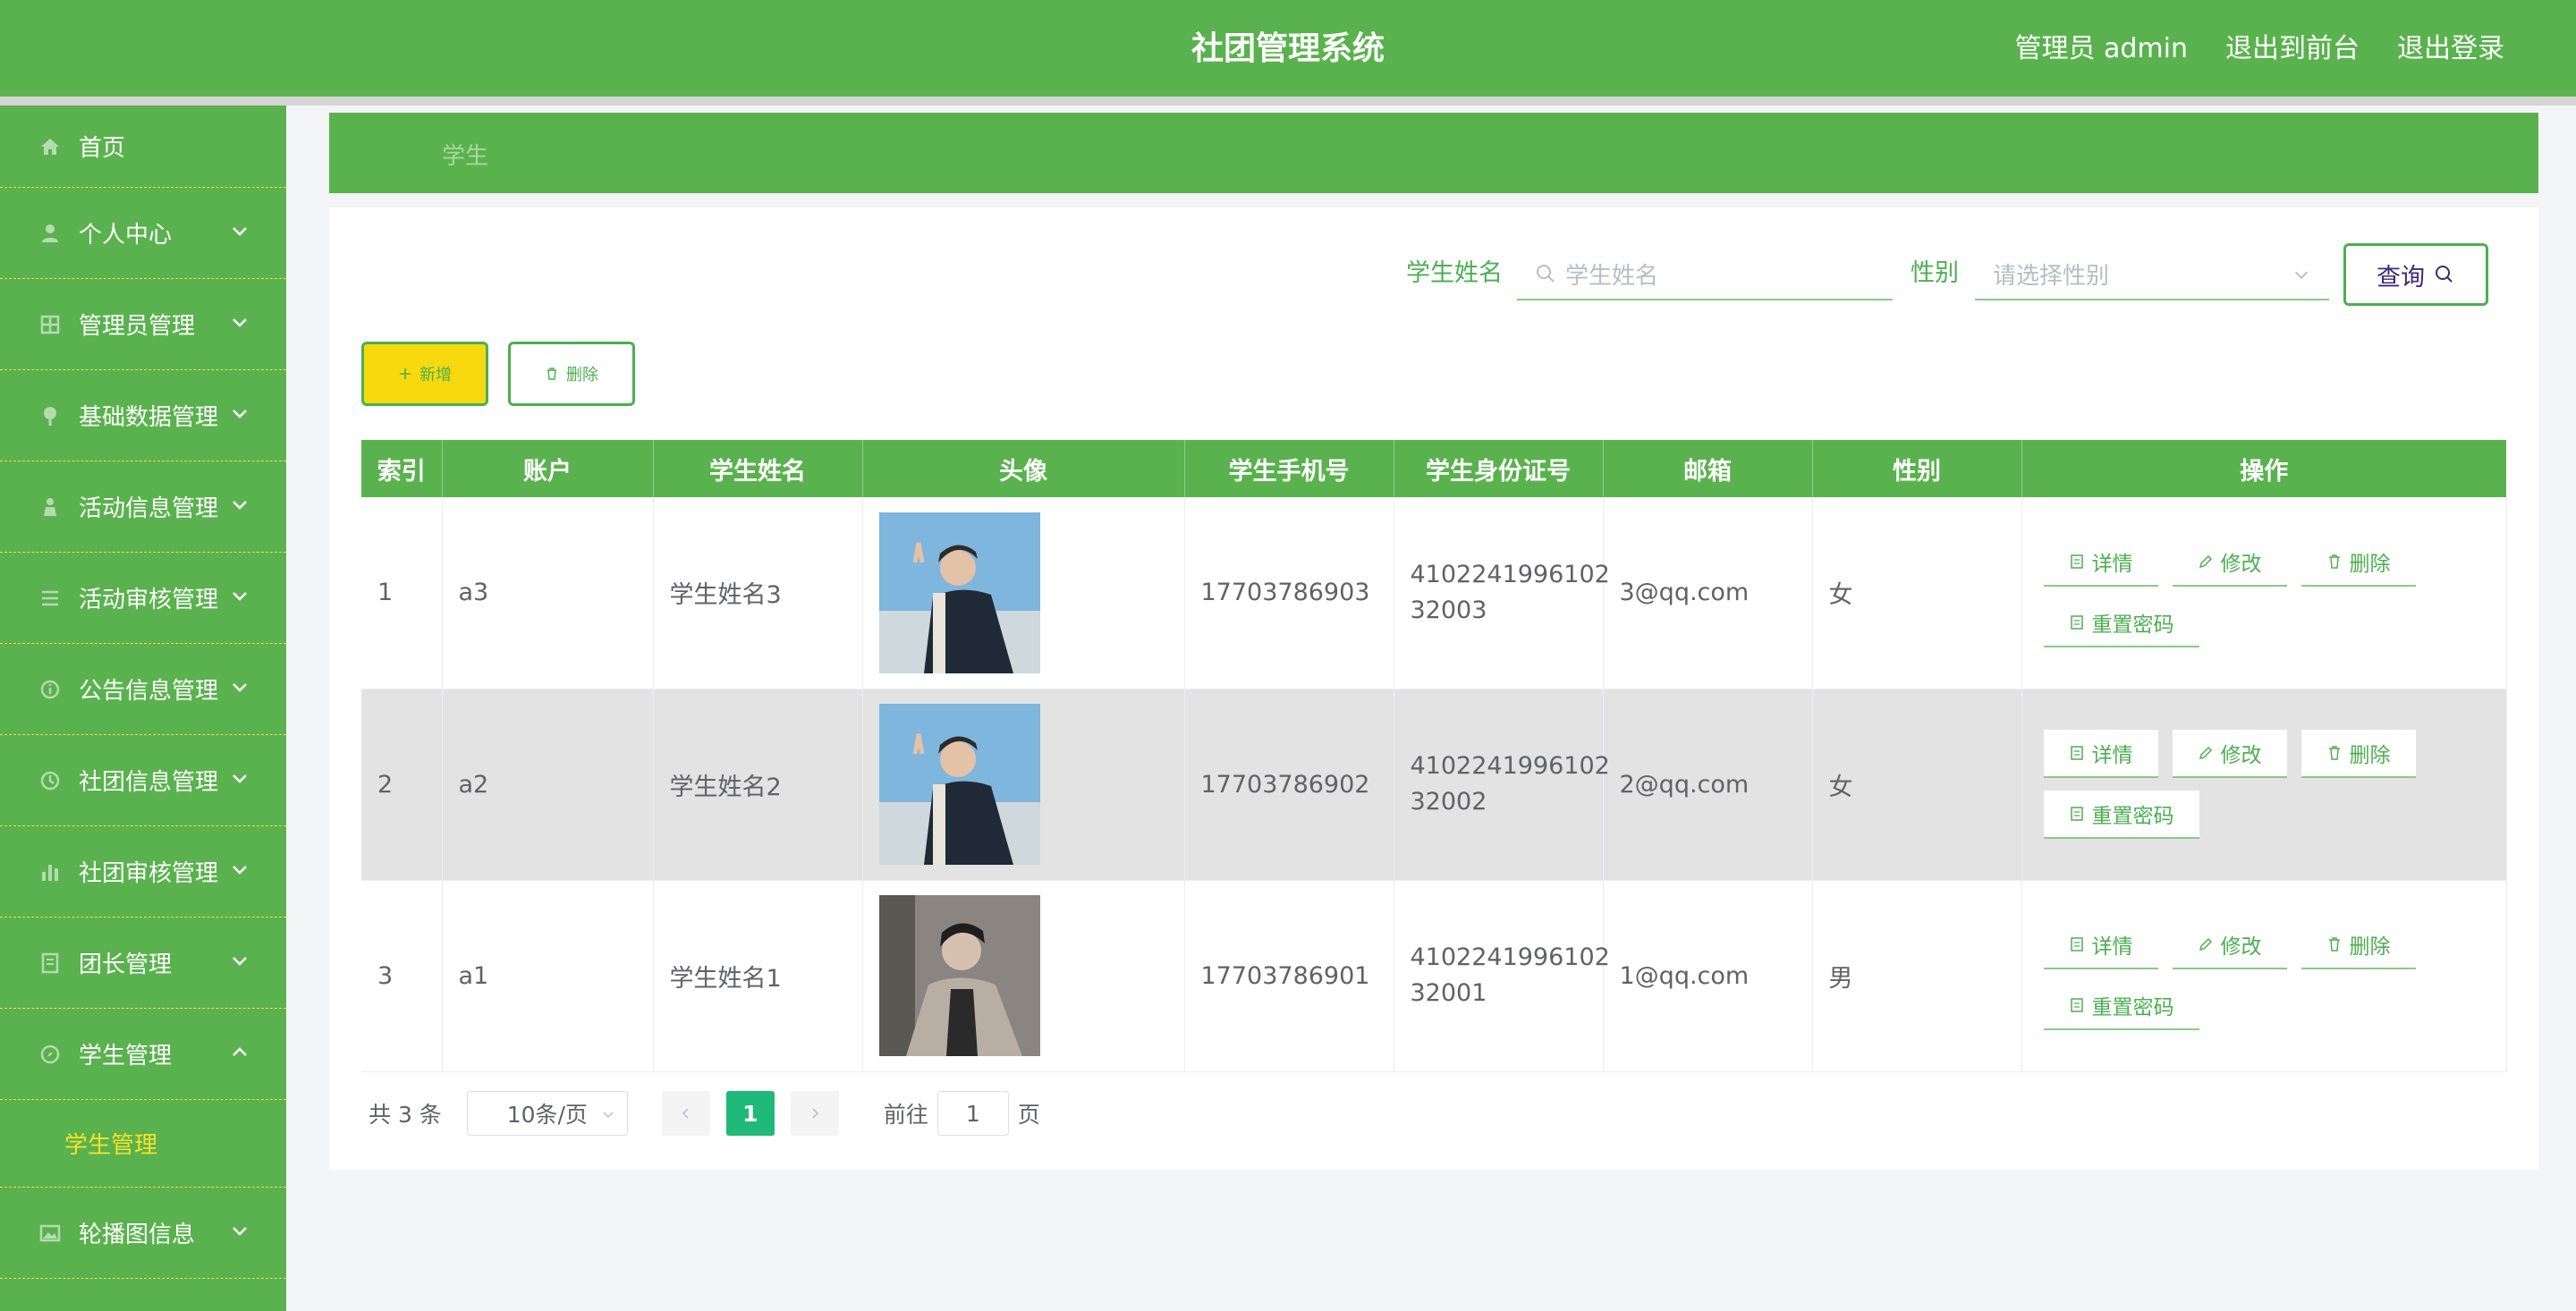 The image size is (2576, 1311). I want to click on query-button: 查询, so click(2415, 274).